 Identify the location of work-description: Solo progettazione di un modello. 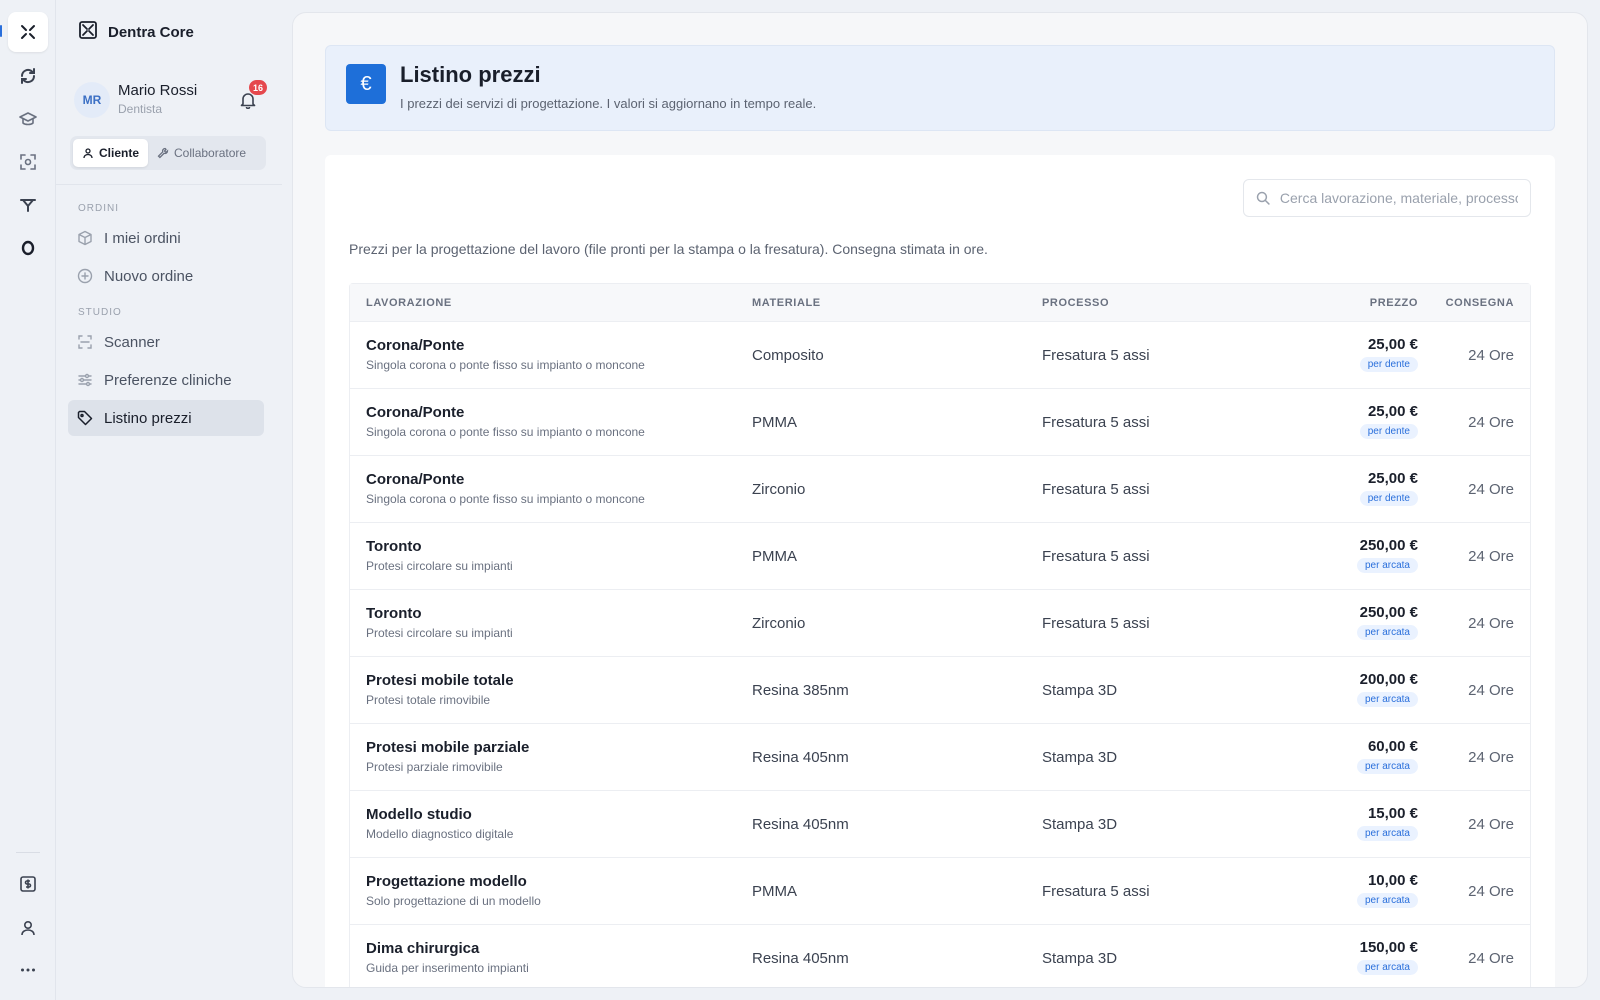
(453, 901).